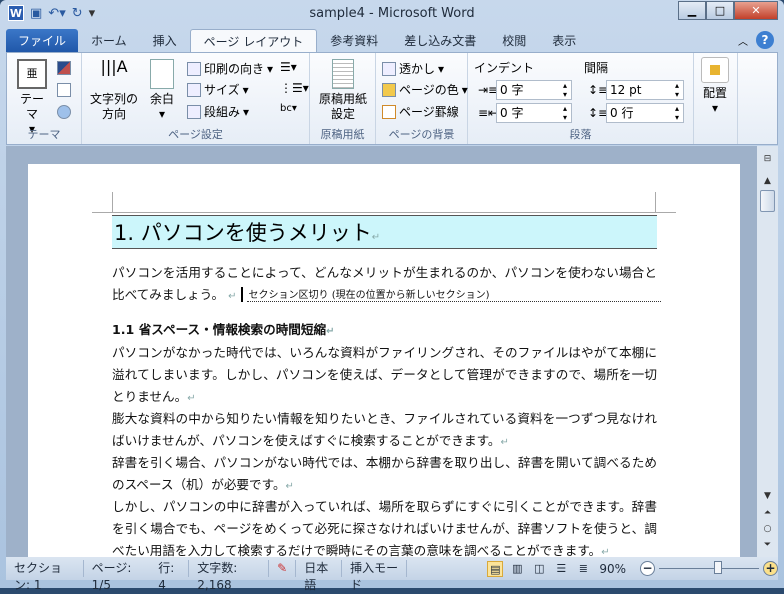 Image resolution: width=784 pixels, height=594 pixels. What do you see at coordinates (64, 68) in the screenshot?
I see `theme-colors-icon` at bounding box center [64, 68].